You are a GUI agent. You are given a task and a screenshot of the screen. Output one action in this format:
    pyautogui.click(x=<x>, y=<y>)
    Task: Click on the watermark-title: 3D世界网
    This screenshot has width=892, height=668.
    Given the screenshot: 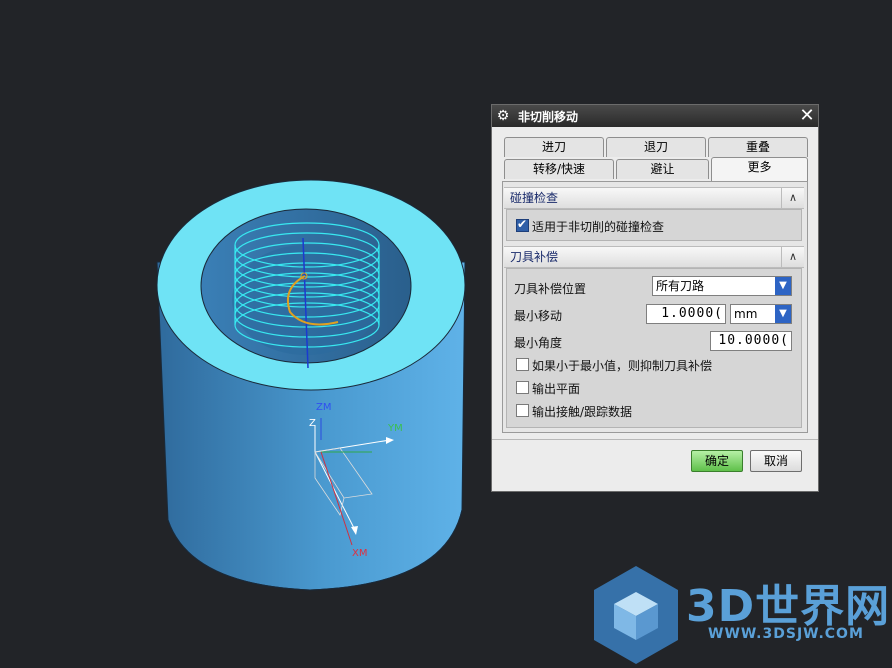 What is the action you would take?
    pyautogui.click(x=788, y=606)
    